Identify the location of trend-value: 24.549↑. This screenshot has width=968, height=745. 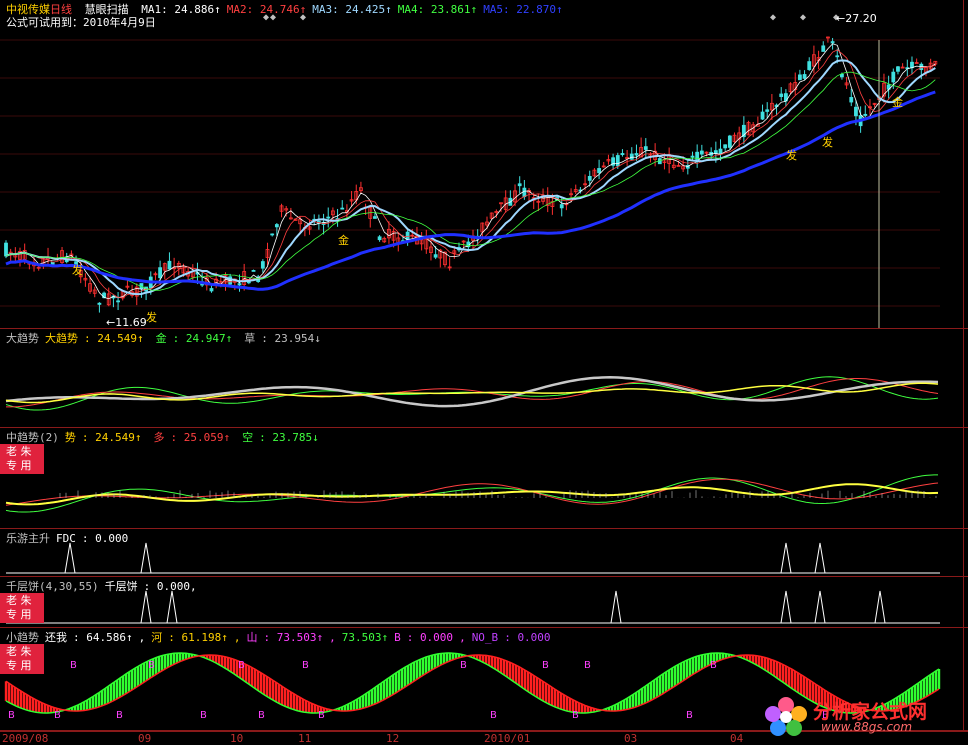
(120, 338).